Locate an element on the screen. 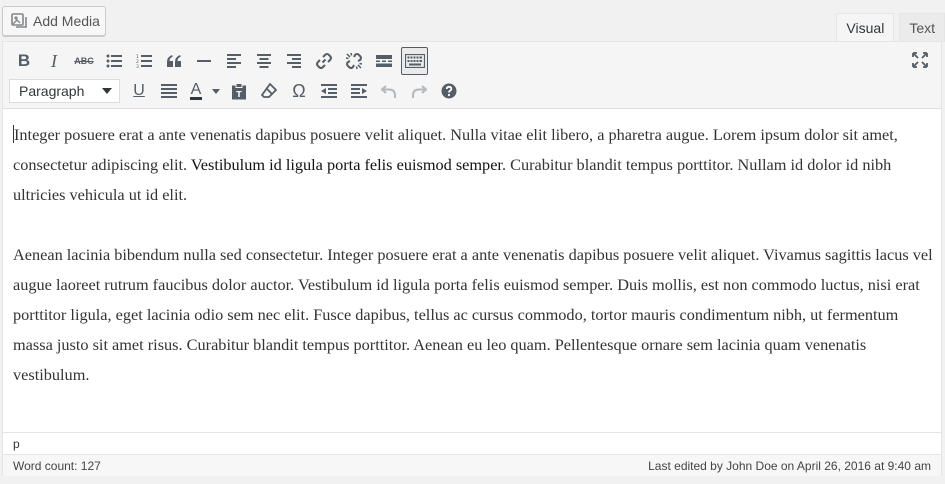 The height and width of the screenshot is (484, 945). bold-icon: B is located at coordinates (24, 60).